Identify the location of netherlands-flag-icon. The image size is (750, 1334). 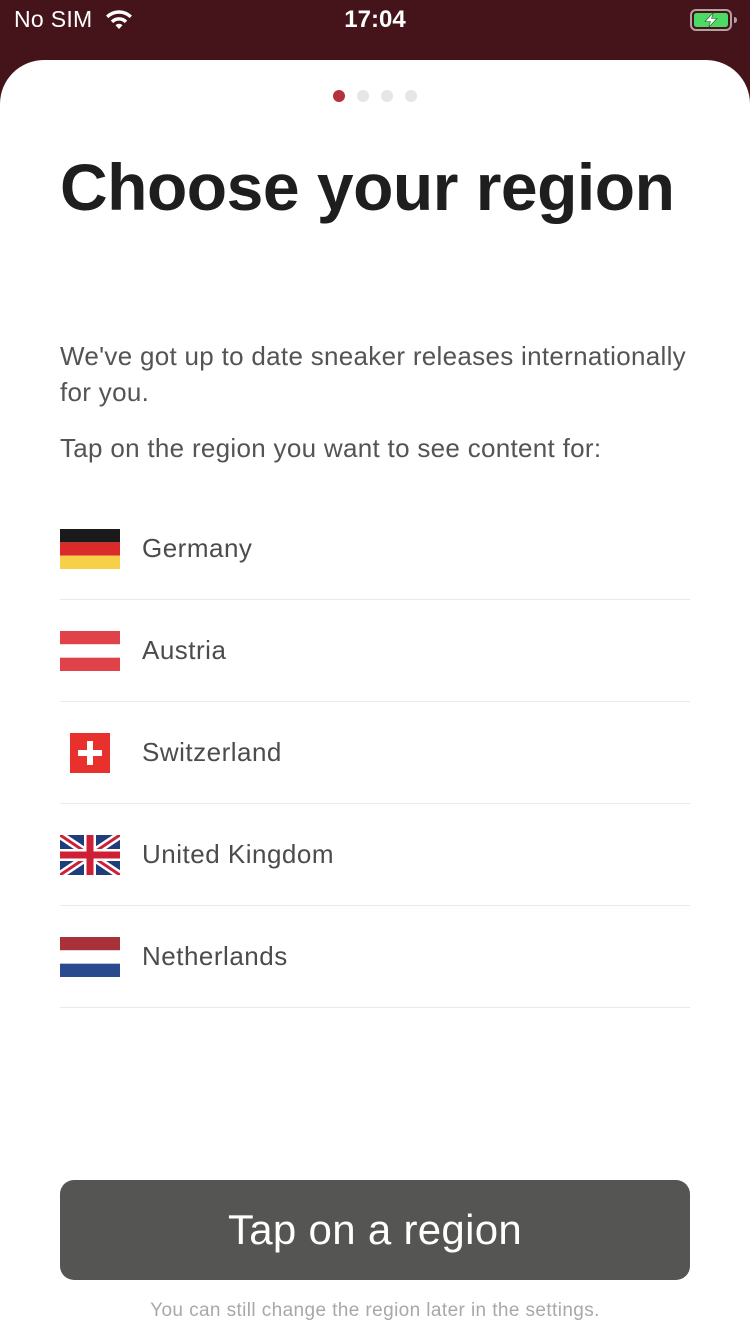
(90, 957).